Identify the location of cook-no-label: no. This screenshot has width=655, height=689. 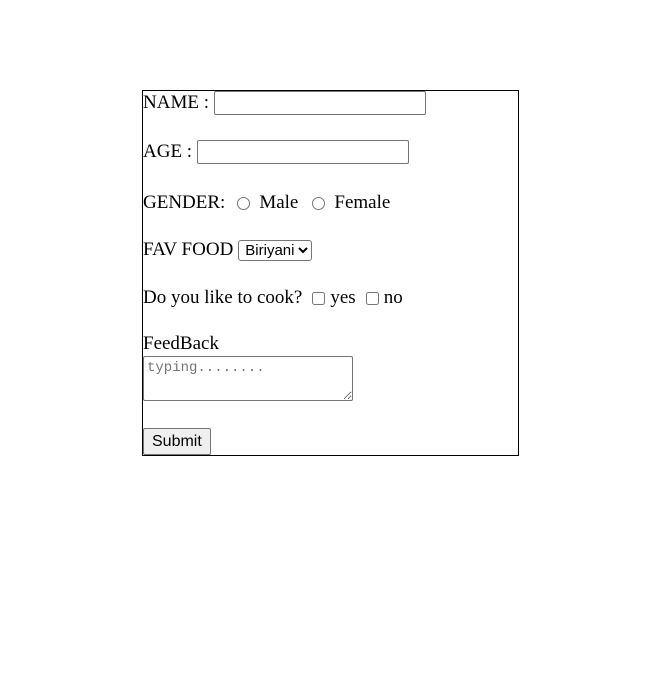
(393, 297).